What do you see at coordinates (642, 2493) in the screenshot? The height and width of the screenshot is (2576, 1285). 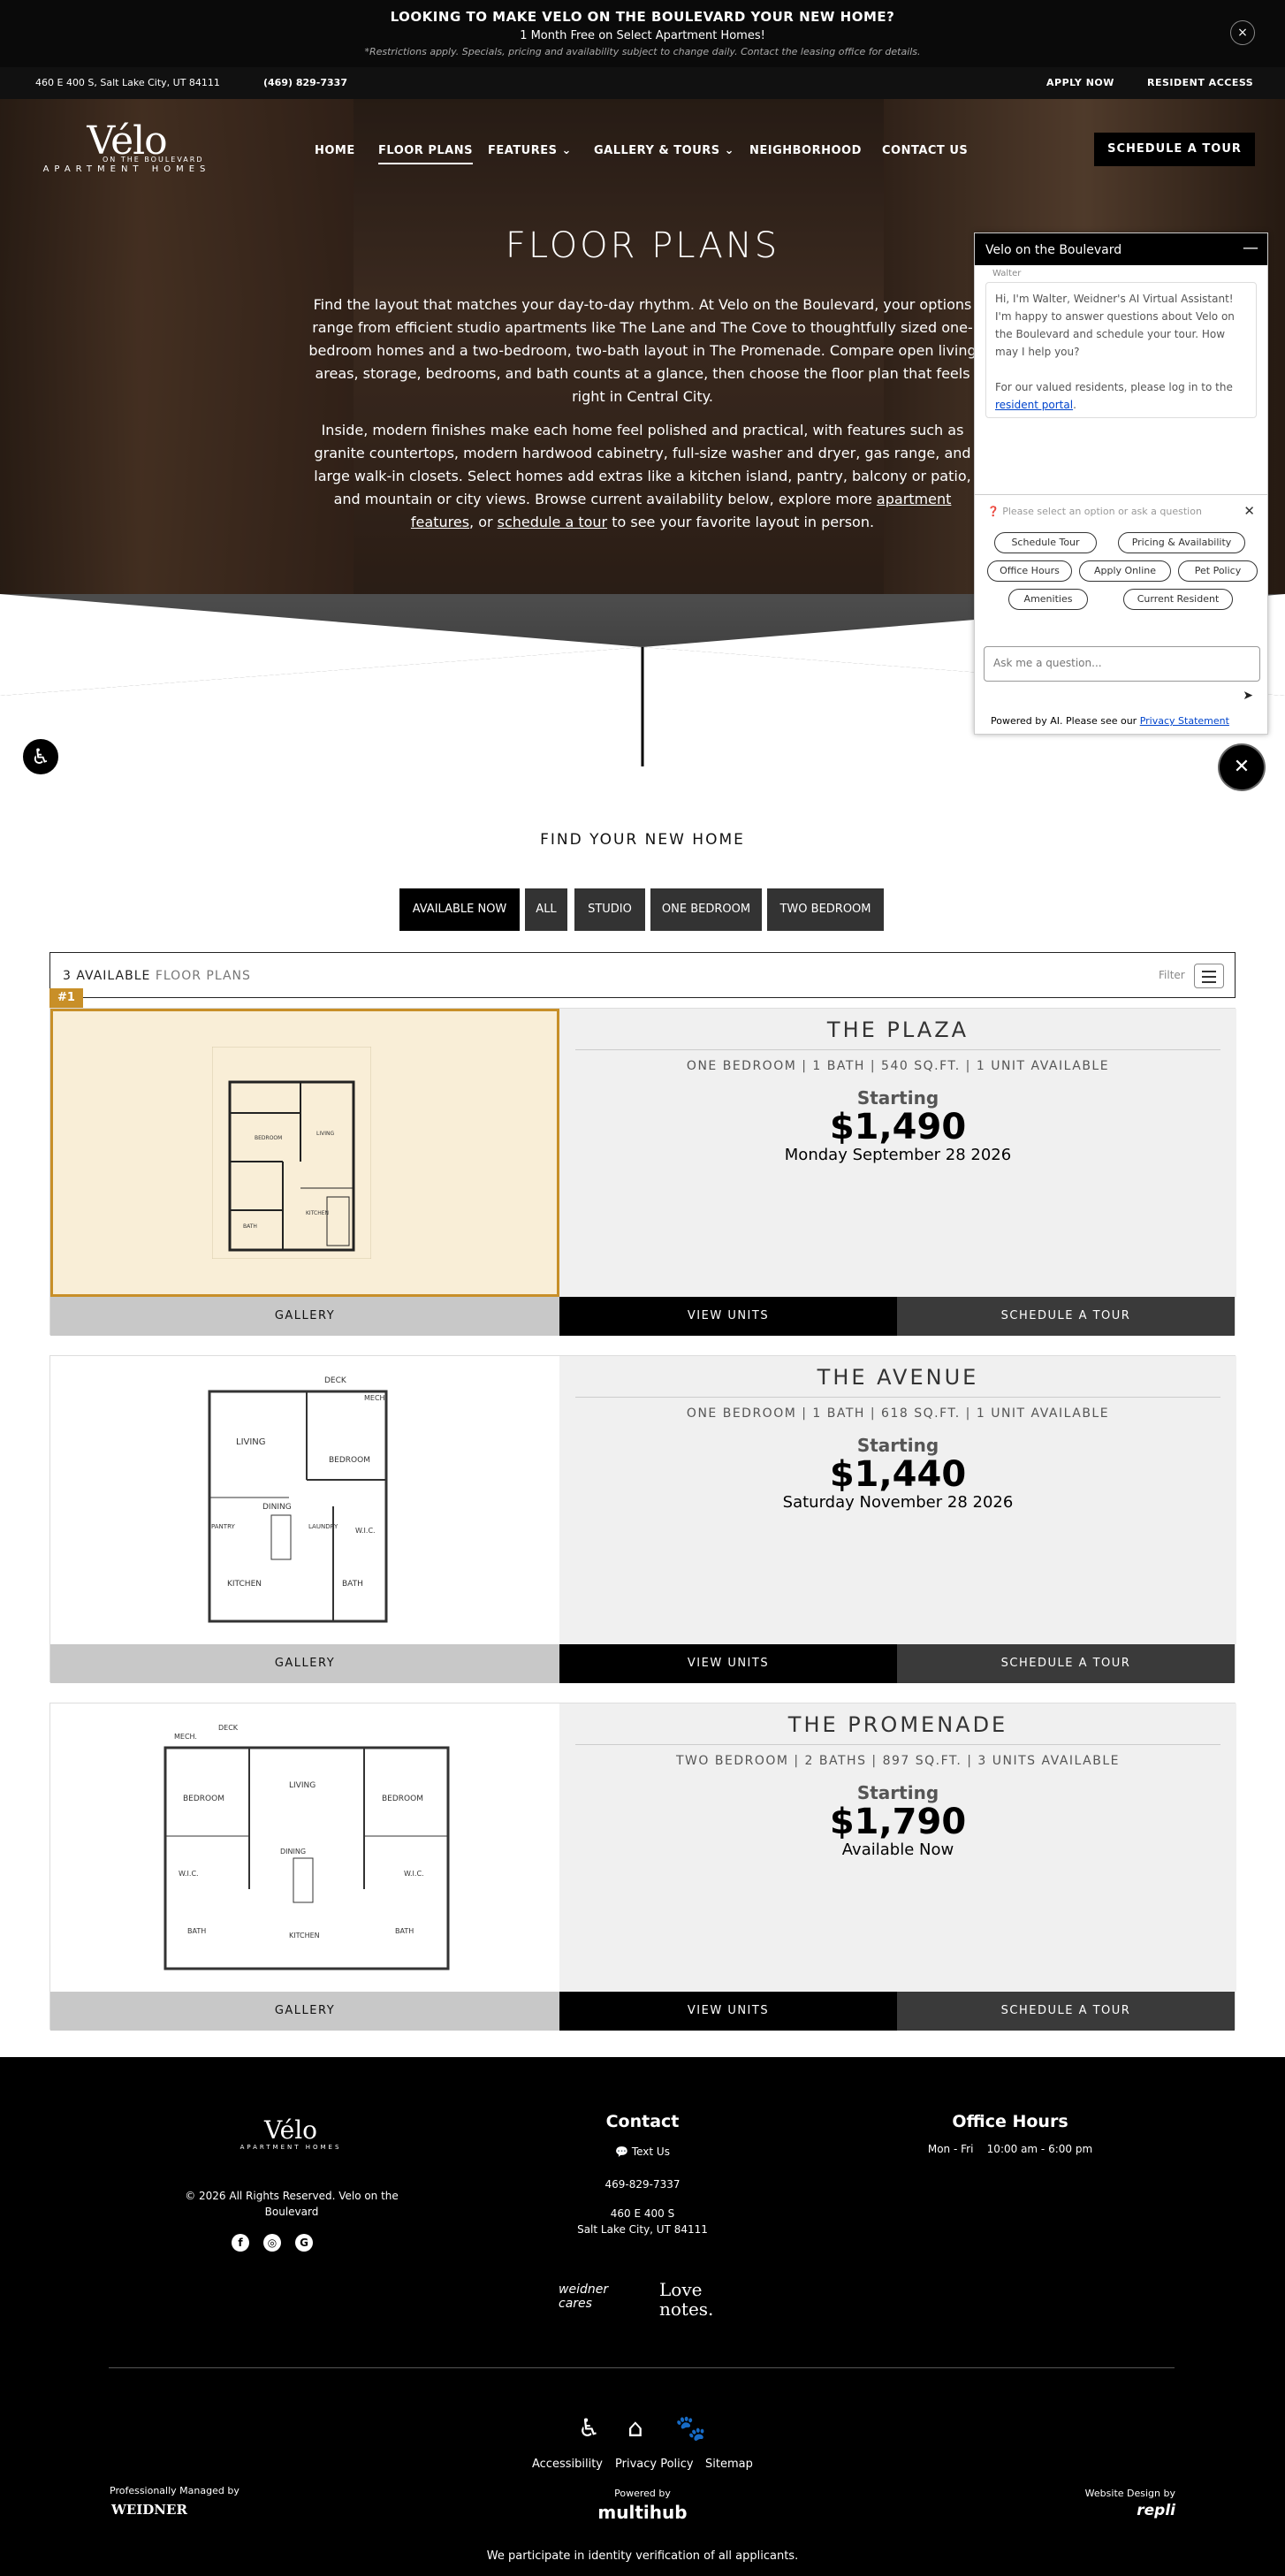 I see `powered-by-label: Powered by` at bounding box center [642, 2493].